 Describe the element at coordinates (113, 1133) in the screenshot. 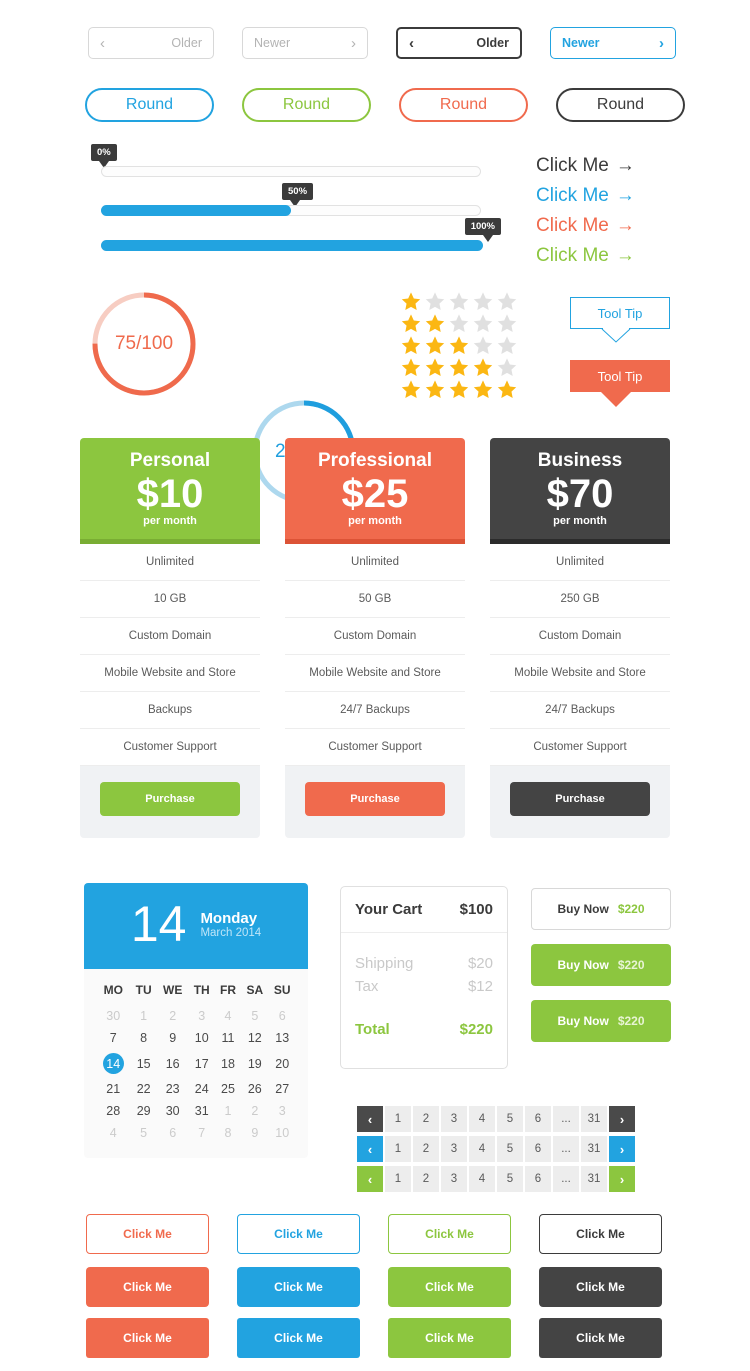

I see `calendar-day: 4` at that location.